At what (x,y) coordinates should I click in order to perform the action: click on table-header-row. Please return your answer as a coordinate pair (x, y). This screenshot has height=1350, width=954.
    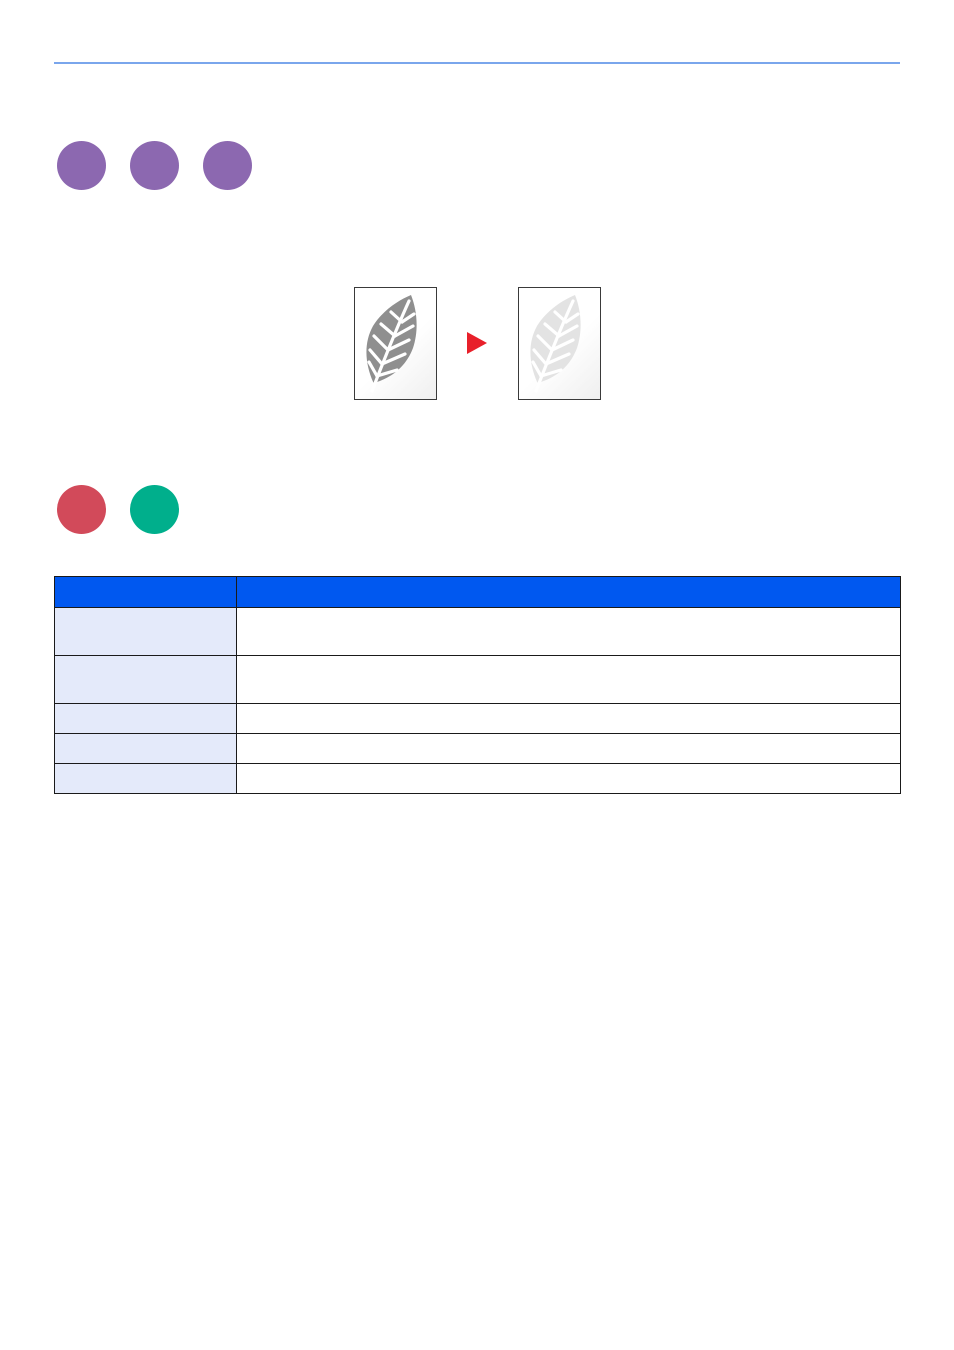
    Looking at the image, I should click on (477, 592).